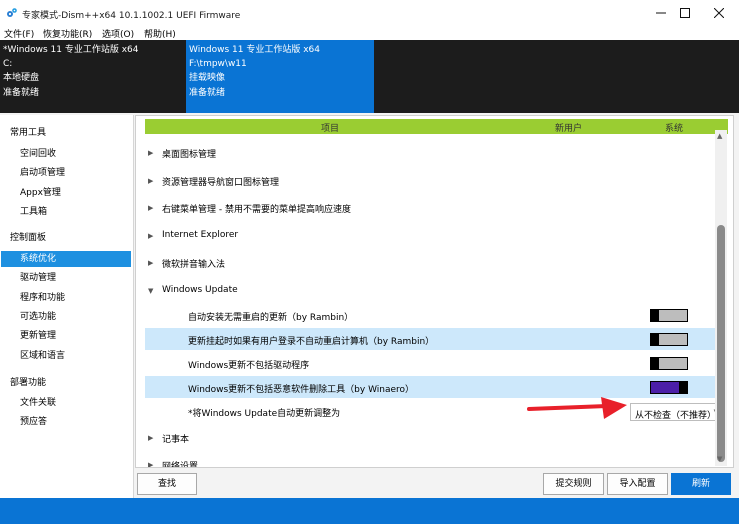 Image resolution: width=739 pixels, height=524 pixels. I want to click on sidebar-item-appx: Appx管理, so click(66, 193).